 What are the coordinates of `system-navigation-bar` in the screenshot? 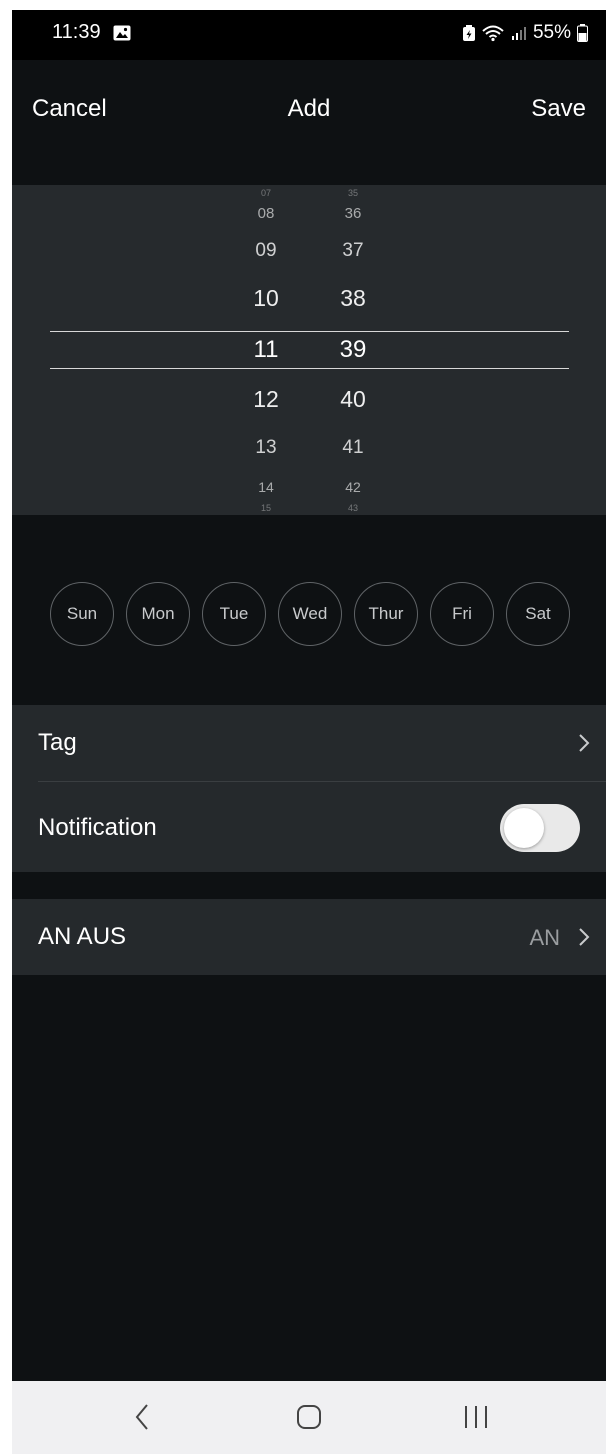 It's located at (309, 1417).